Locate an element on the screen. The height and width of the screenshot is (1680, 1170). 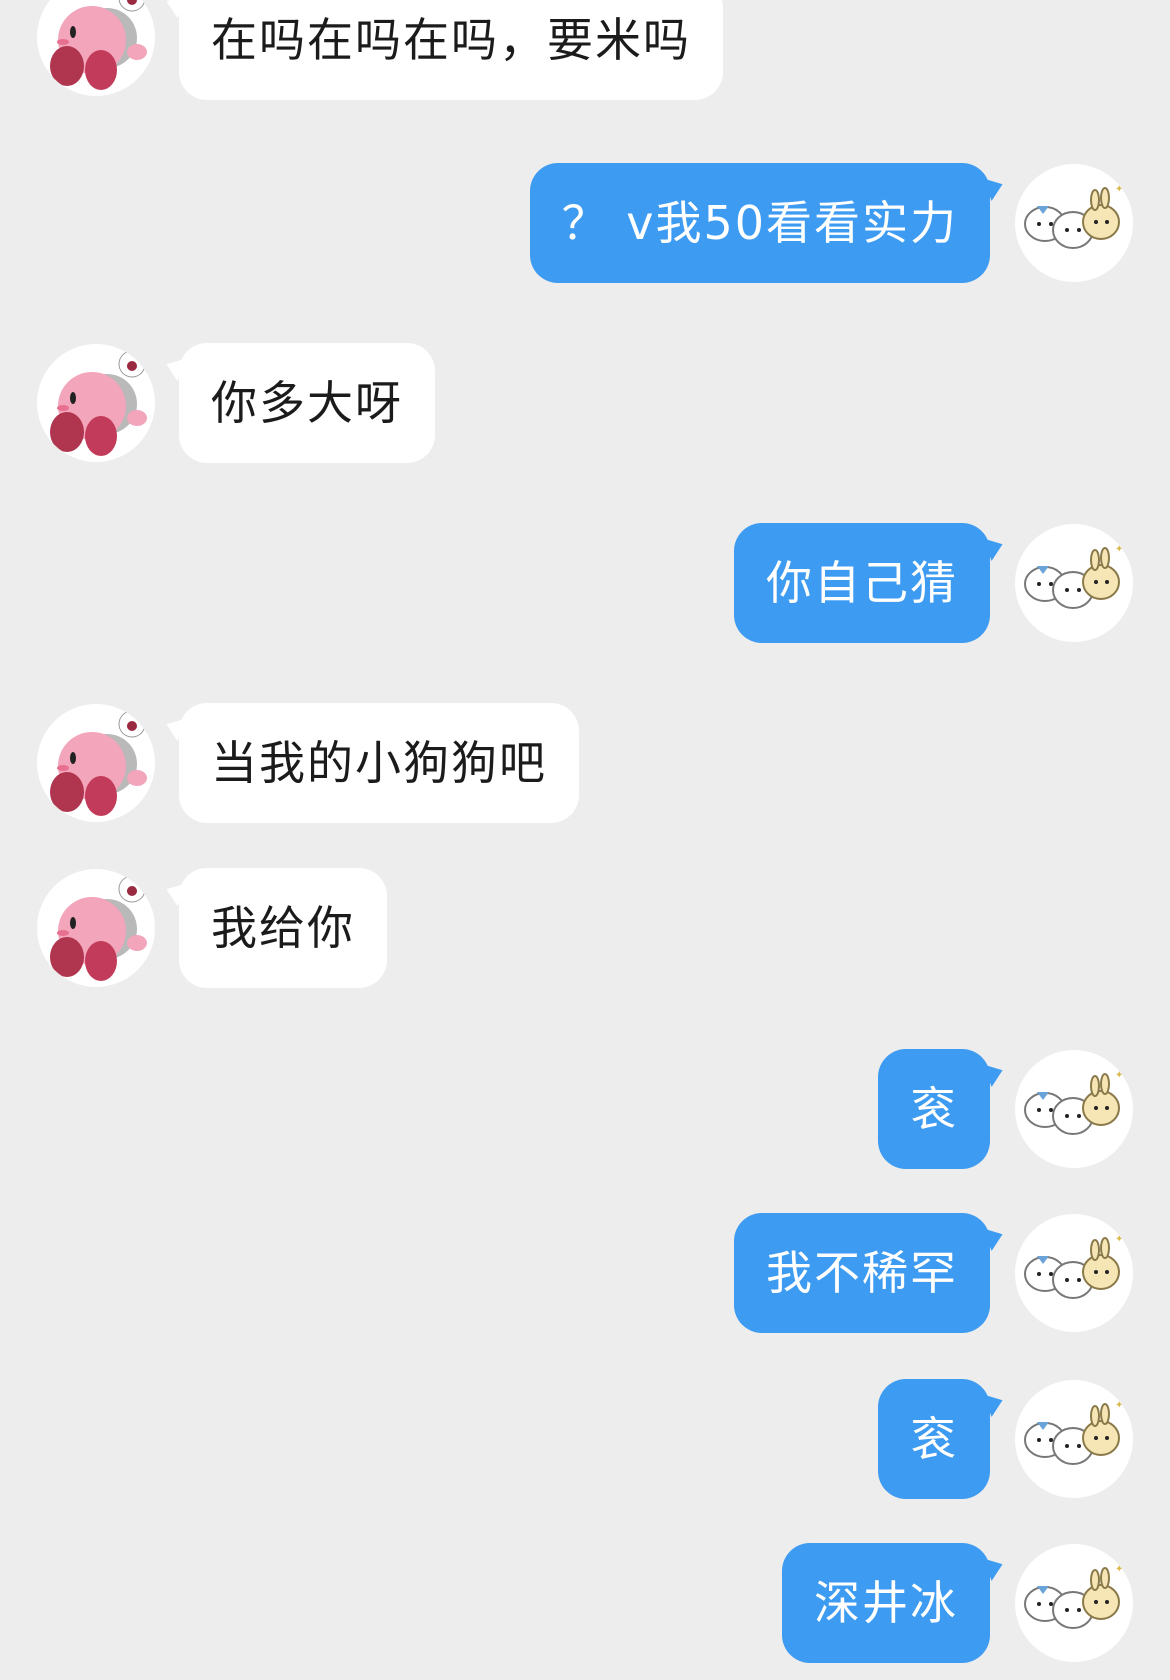
message-bubble: 你多大呀 is located at coordinates (307, 403).